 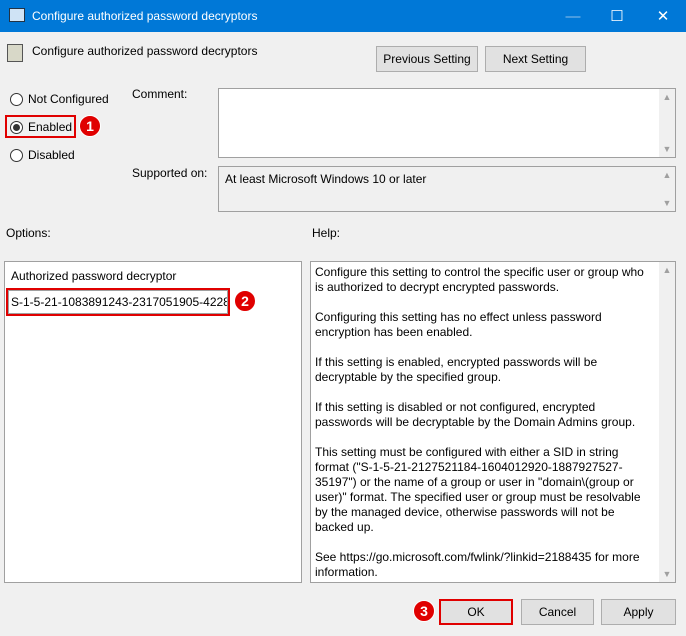 I want to click on radio-disabled: Disabled, so click(x=42, y=155).